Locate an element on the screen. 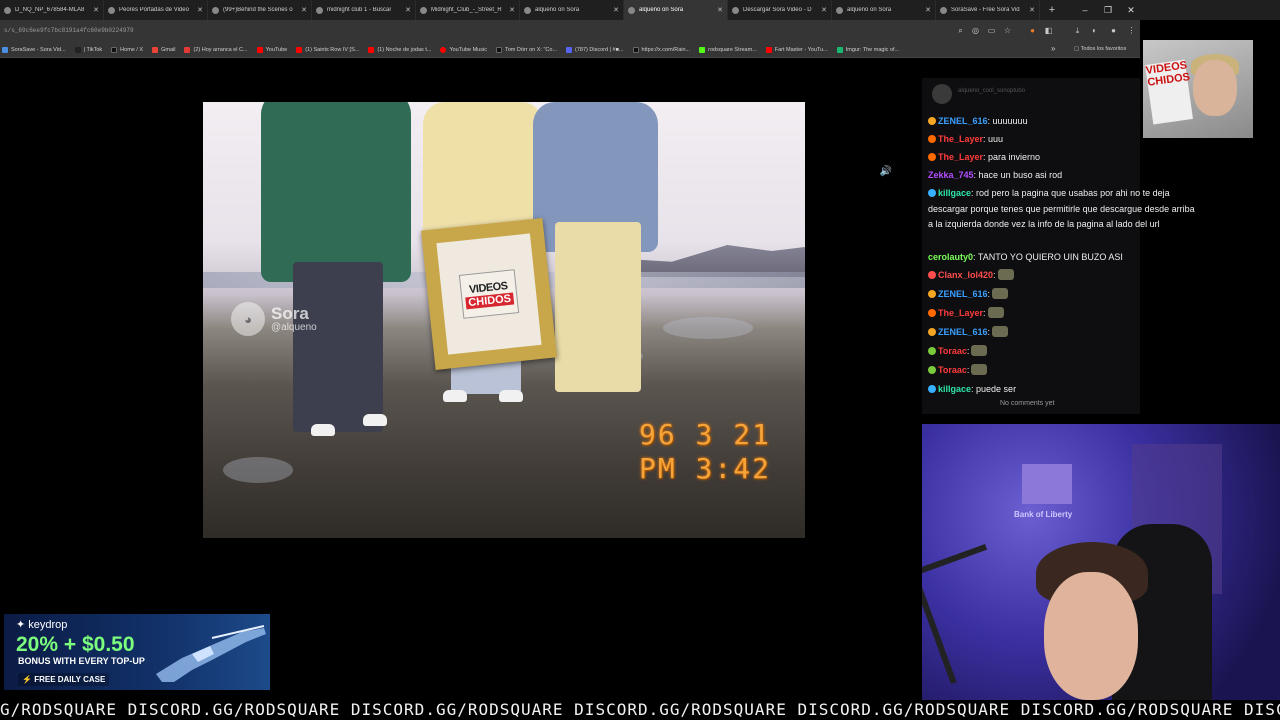 The image size is (1280, 720). secondary-webcam: VIDEOS CHIDOS is located at coordinates (1198, 89).